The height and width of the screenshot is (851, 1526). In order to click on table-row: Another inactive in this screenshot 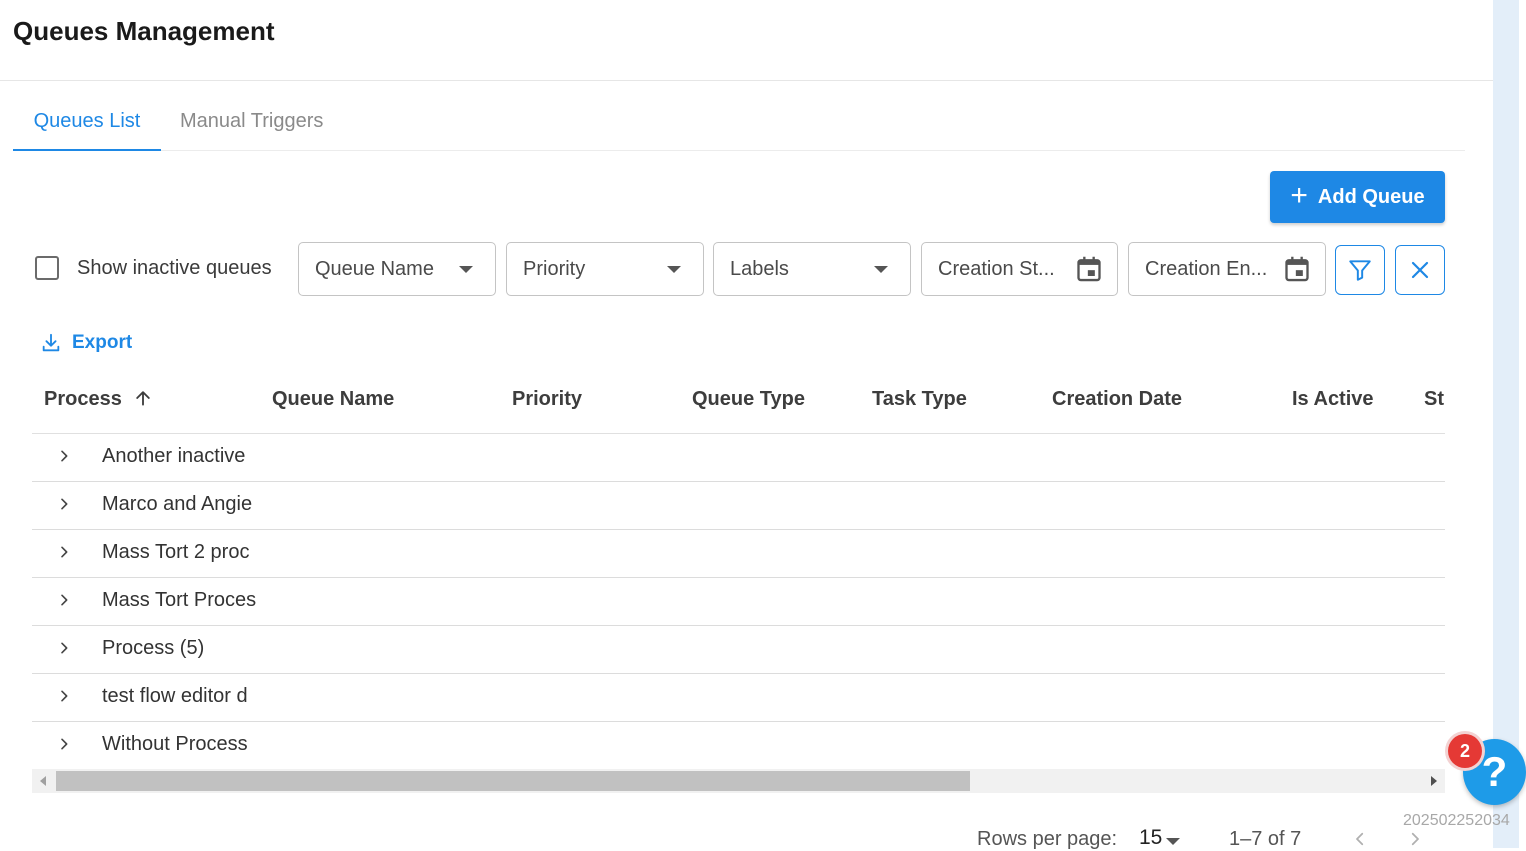, I will do `click(738, 458)`.